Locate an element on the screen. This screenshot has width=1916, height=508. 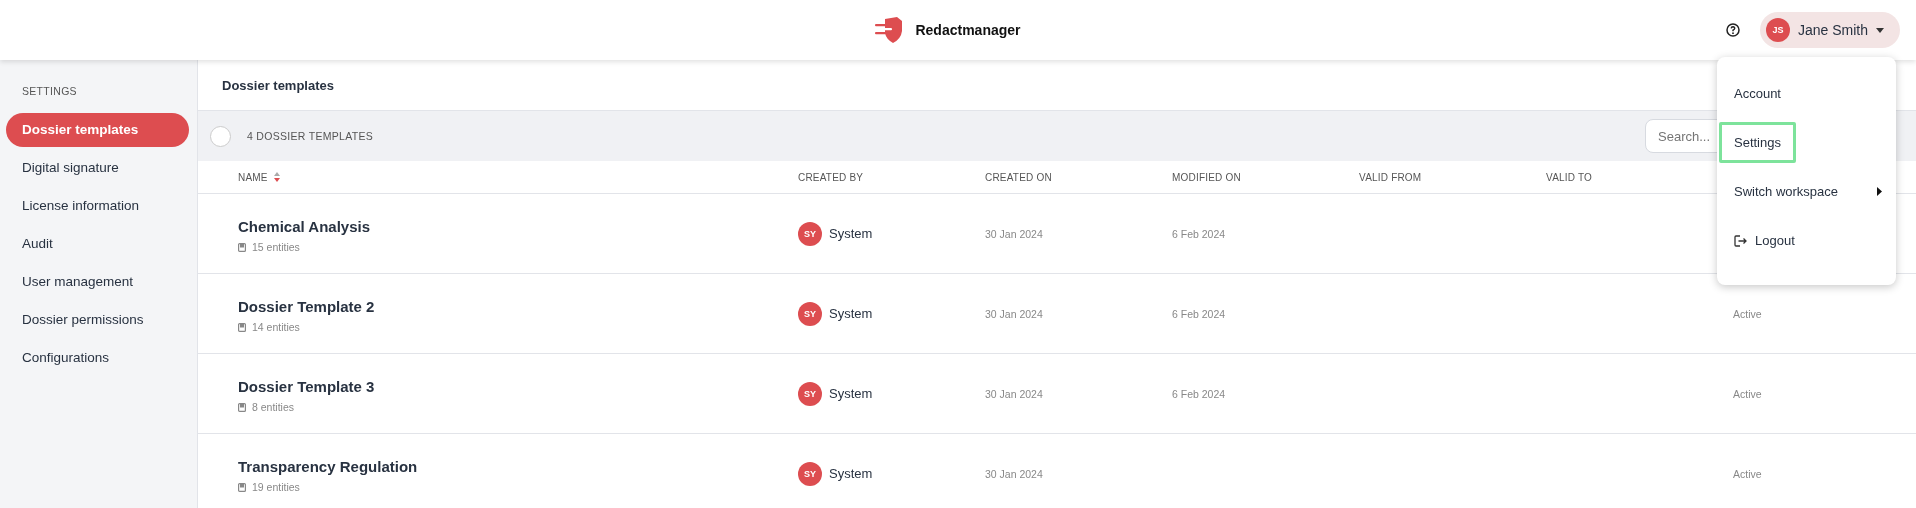
column-header: CREATED ON is located at coordinates (1019, 177).